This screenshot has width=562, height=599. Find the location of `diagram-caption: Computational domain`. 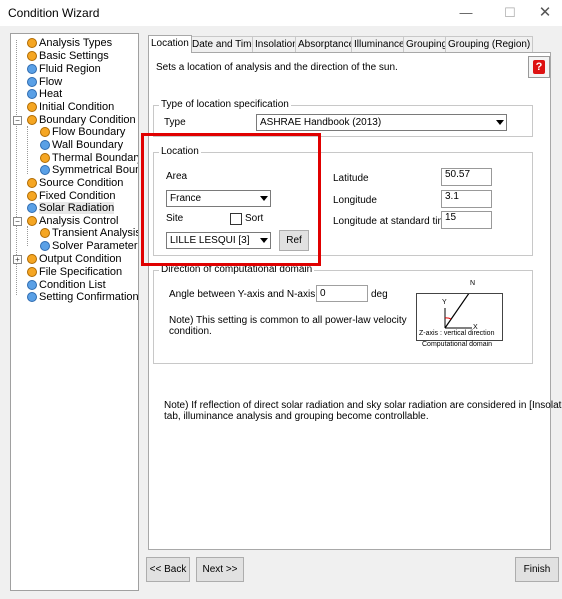

diagram-caption: Computational domain is located at coordinates (457, 344).